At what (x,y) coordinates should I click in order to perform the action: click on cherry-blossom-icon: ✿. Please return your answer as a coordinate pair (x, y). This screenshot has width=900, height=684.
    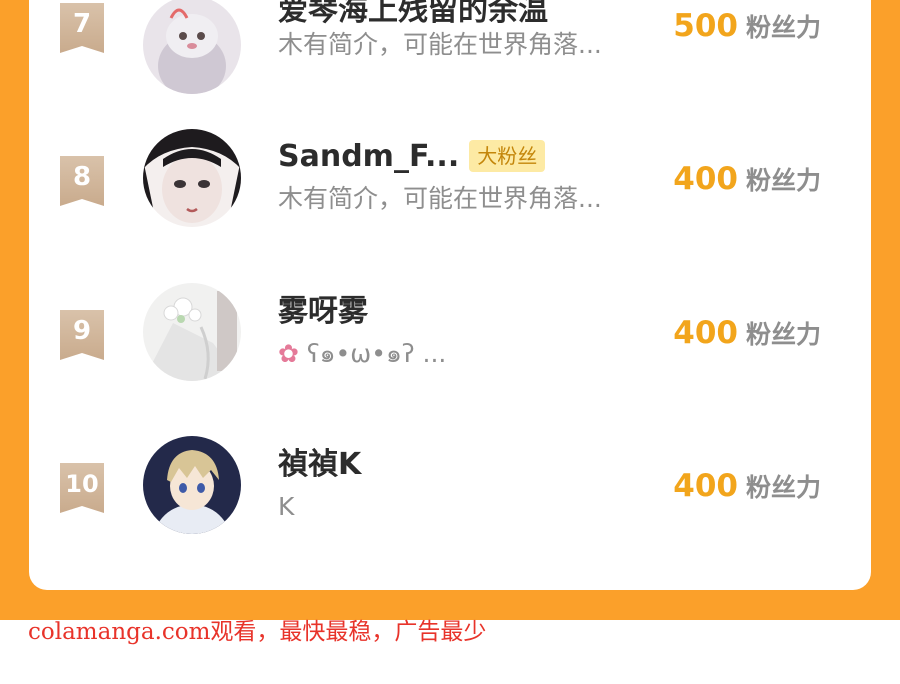
    Looking at the image, I should click on (288, 353).